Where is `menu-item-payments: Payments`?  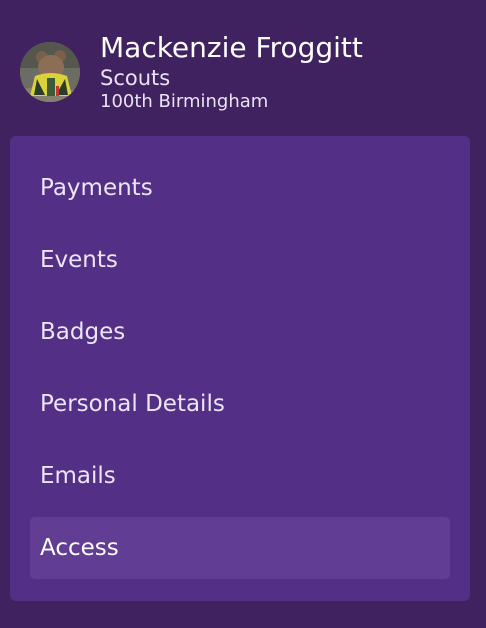
menu-item-payments: Payments is located at coordinates (240, 188).